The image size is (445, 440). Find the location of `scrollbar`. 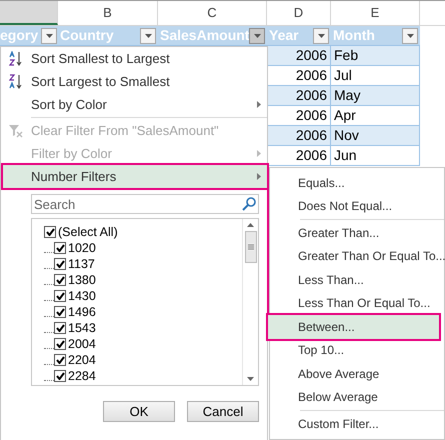

scrollbar is located at coordinates (250, 302).